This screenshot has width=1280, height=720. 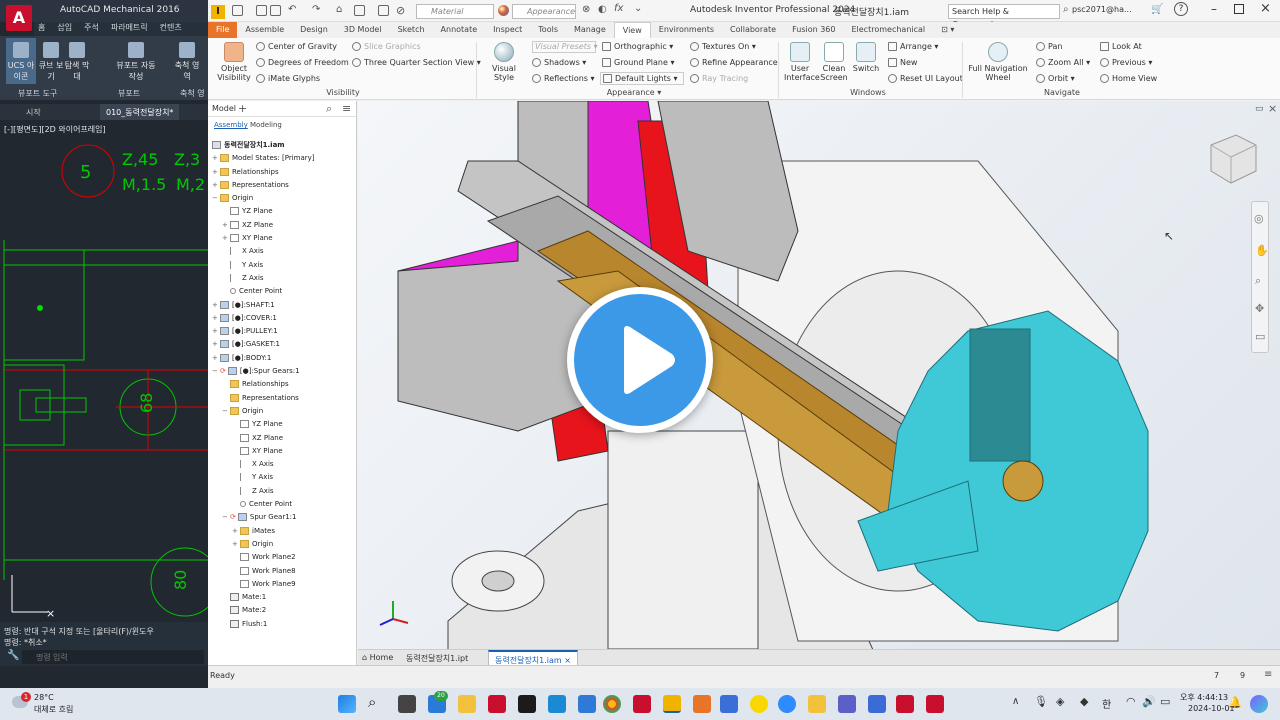 I want to click on file-explorer-icon, so click(x=467, y=704).